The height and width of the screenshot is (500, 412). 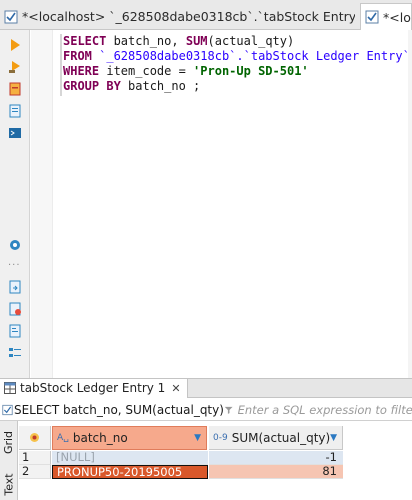 What do you see at coordinates (220, 437) in the screenshot?
I see `number-type-icon: 0-9` at bounding box center [220, 437].